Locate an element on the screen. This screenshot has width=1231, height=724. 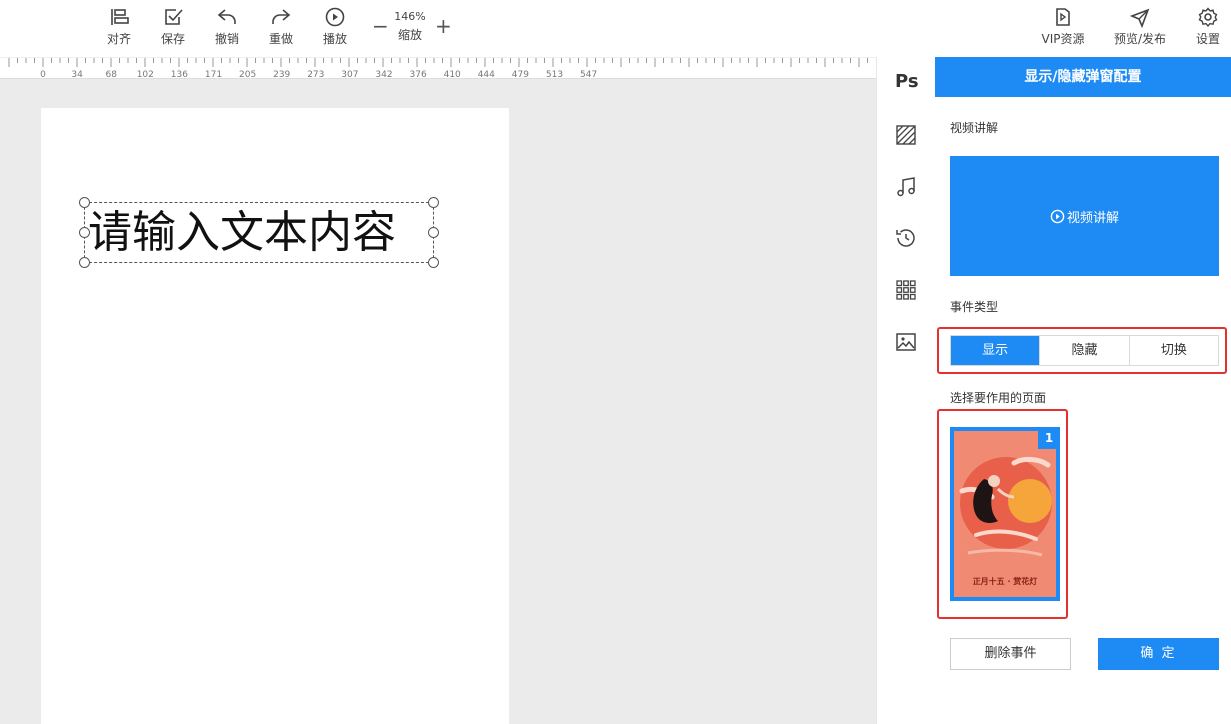
ruler-tick-label: 171 is located at coordinates (213, 74).